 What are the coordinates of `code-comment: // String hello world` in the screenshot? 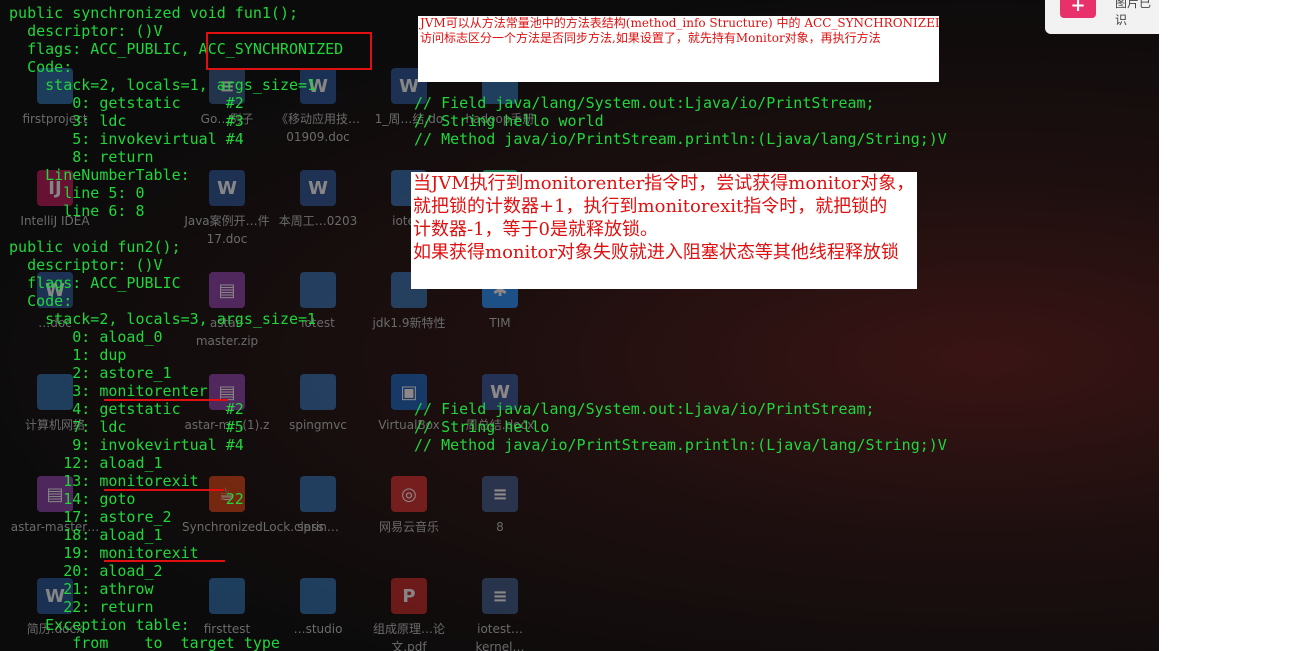 It's located at (509, 121).